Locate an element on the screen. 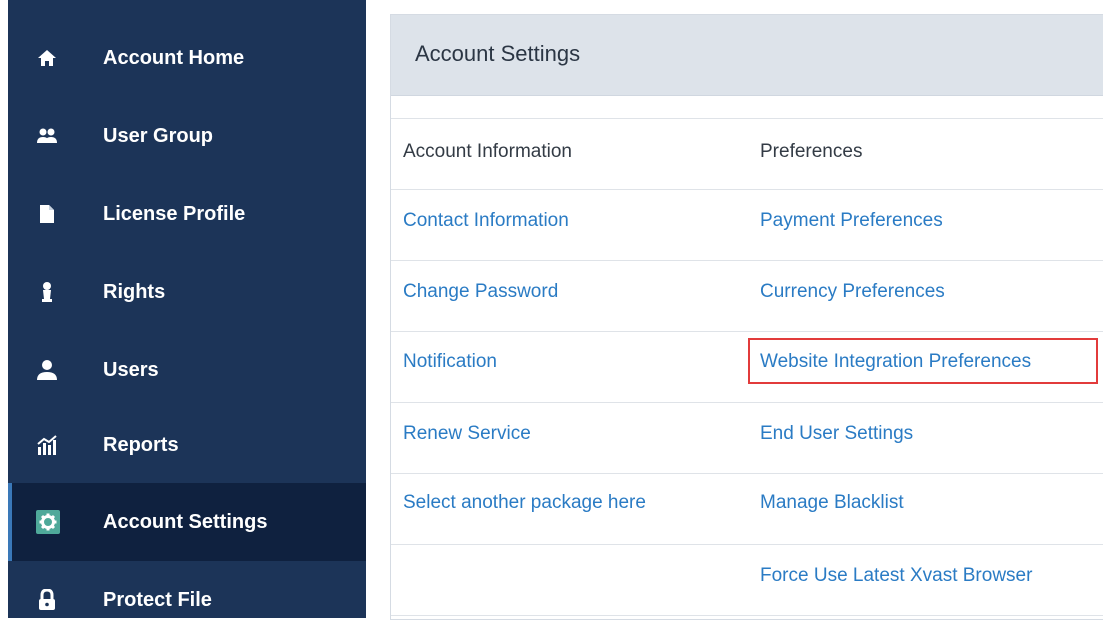 This screenshot has height=639, width=1103. force-use-latest-xvast-browser-link: Force Use Latest Xvast Browser is located at coordinates (896, 576).